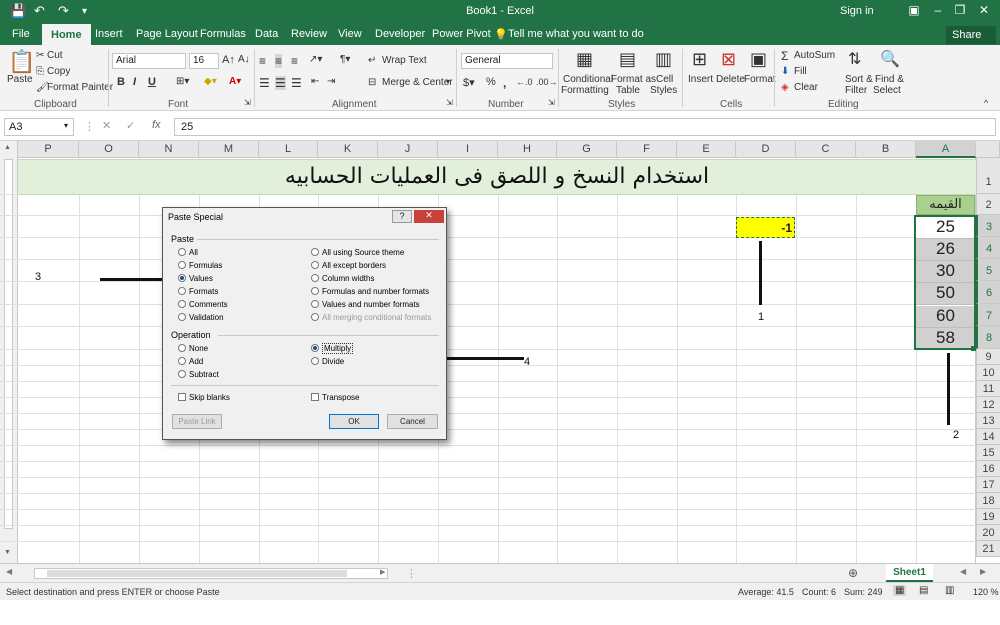 Image resolution: width=1000 pixels, height=625 pixels. I want to click on dialog-title-bar: Paste Special ? ✕, so click(304, 217).